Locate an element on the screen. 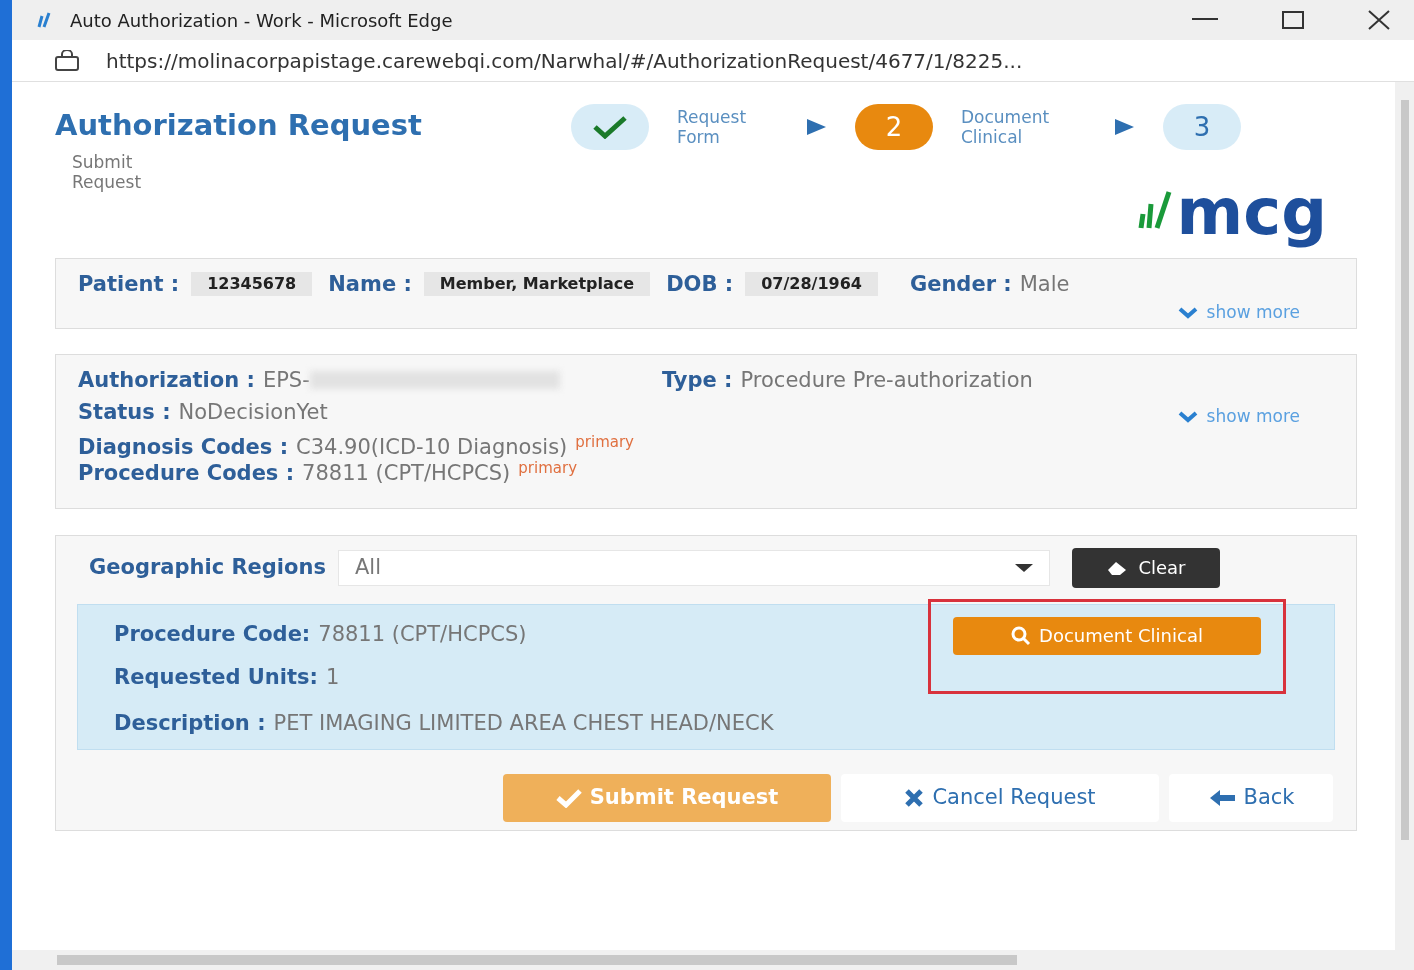  step-label: Document Clinical is located at coordinates (1006, 127).